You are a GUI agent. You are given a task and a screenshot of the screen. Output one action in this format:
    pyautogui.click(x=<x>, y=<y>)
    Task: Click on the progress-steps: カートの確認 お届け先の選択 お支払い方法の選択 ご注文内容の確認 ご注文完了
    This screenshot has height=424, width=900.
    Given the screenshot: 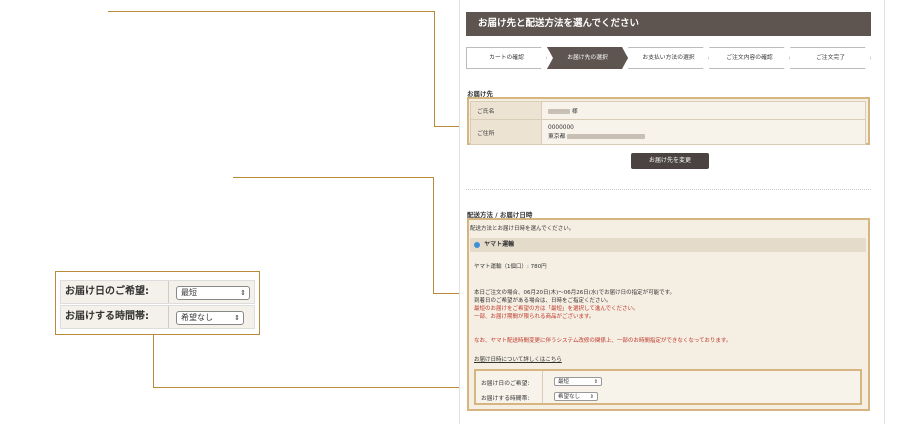 What is the action you would take?
    pyautogui.click(x=668, y=58)
    